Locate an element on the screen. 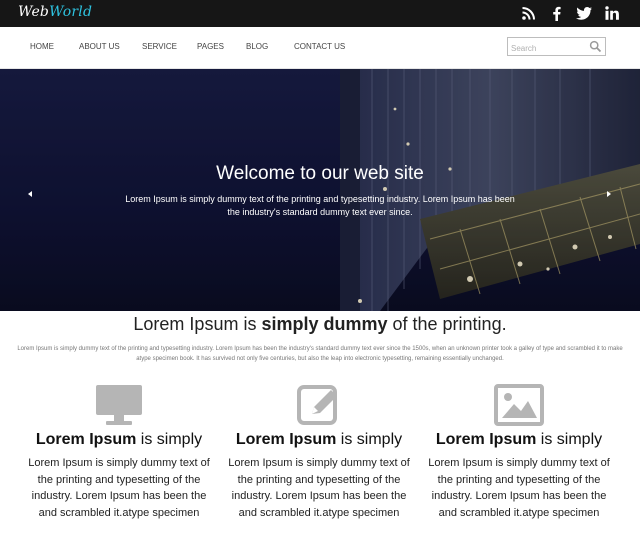 This screenshot has width=640, height=547. search-box is located at coordinates (556, 47).